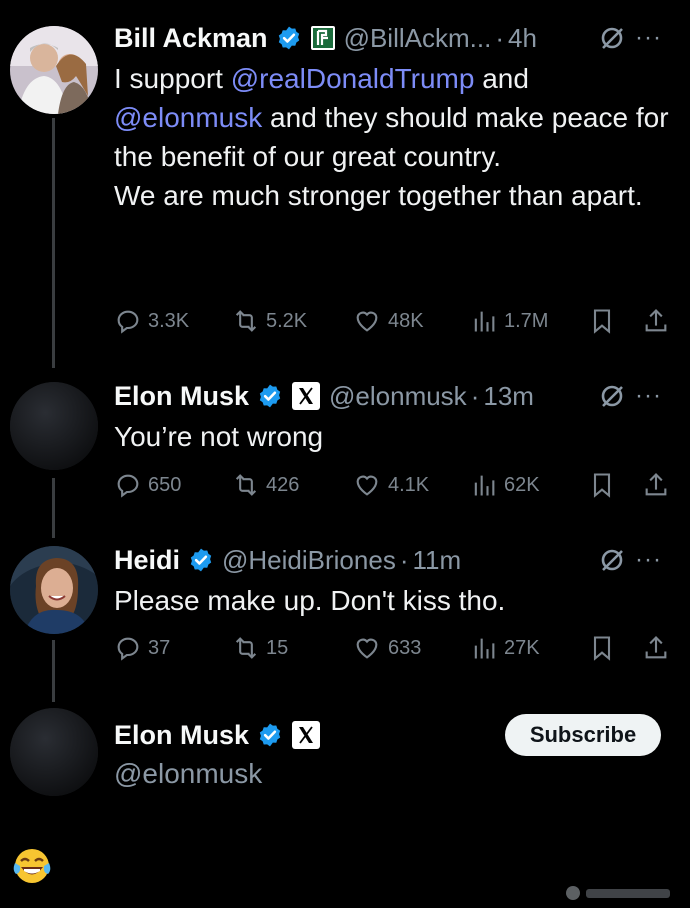 This screenshot has height=908, width=690. I want to click on timestamp: 13m, so click(508, 396).